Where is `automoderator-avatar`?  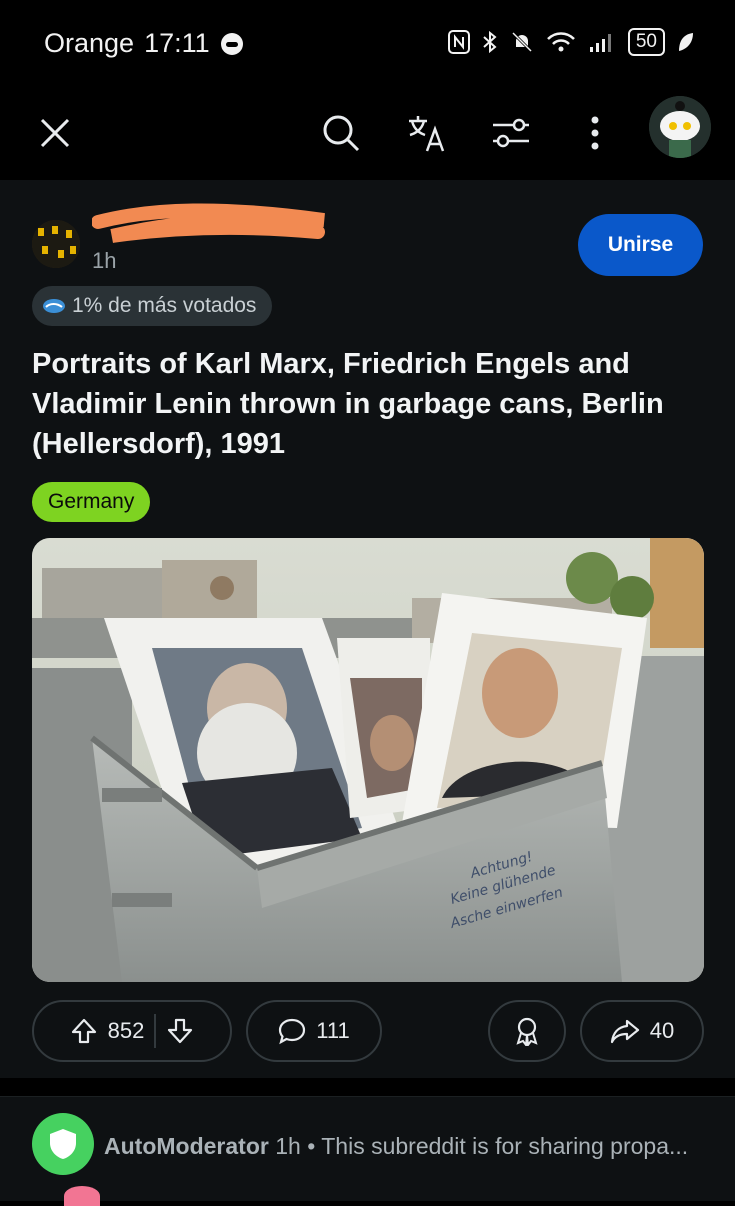 automoderator-avatar is located at coordinates (63, 1144).